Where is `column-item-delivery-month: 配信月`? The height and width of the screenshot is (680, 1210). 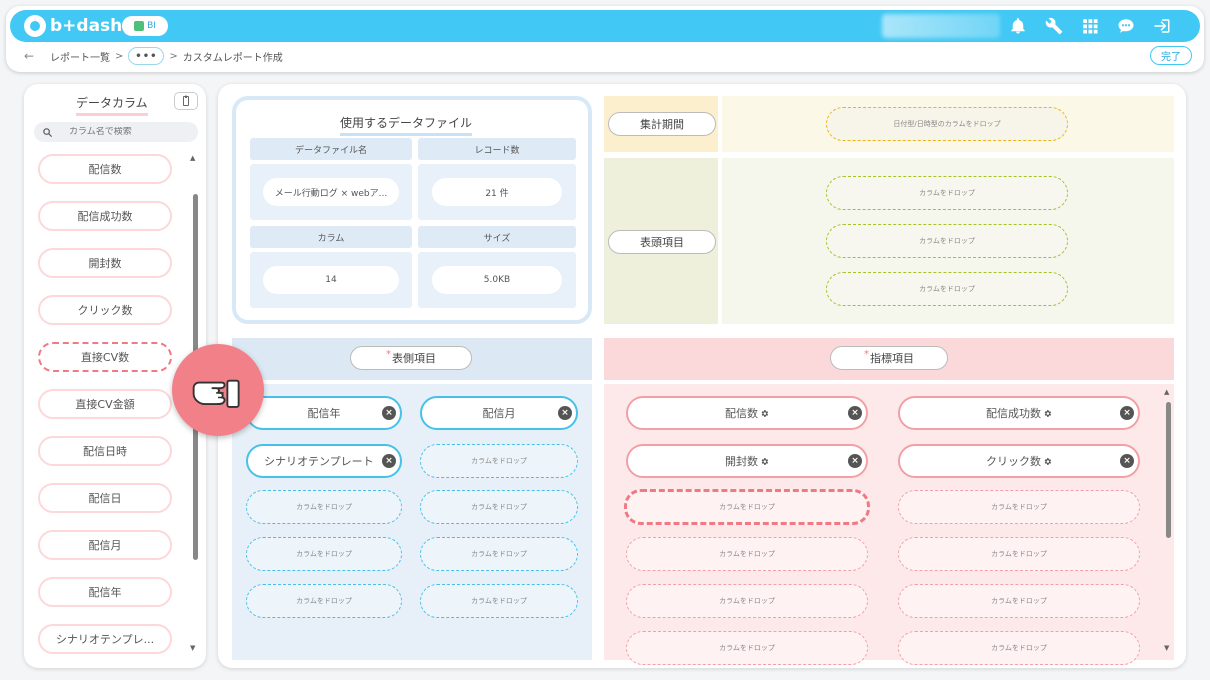 column-item-delivery-month: 配信月 is located at coordinates (105, 545).